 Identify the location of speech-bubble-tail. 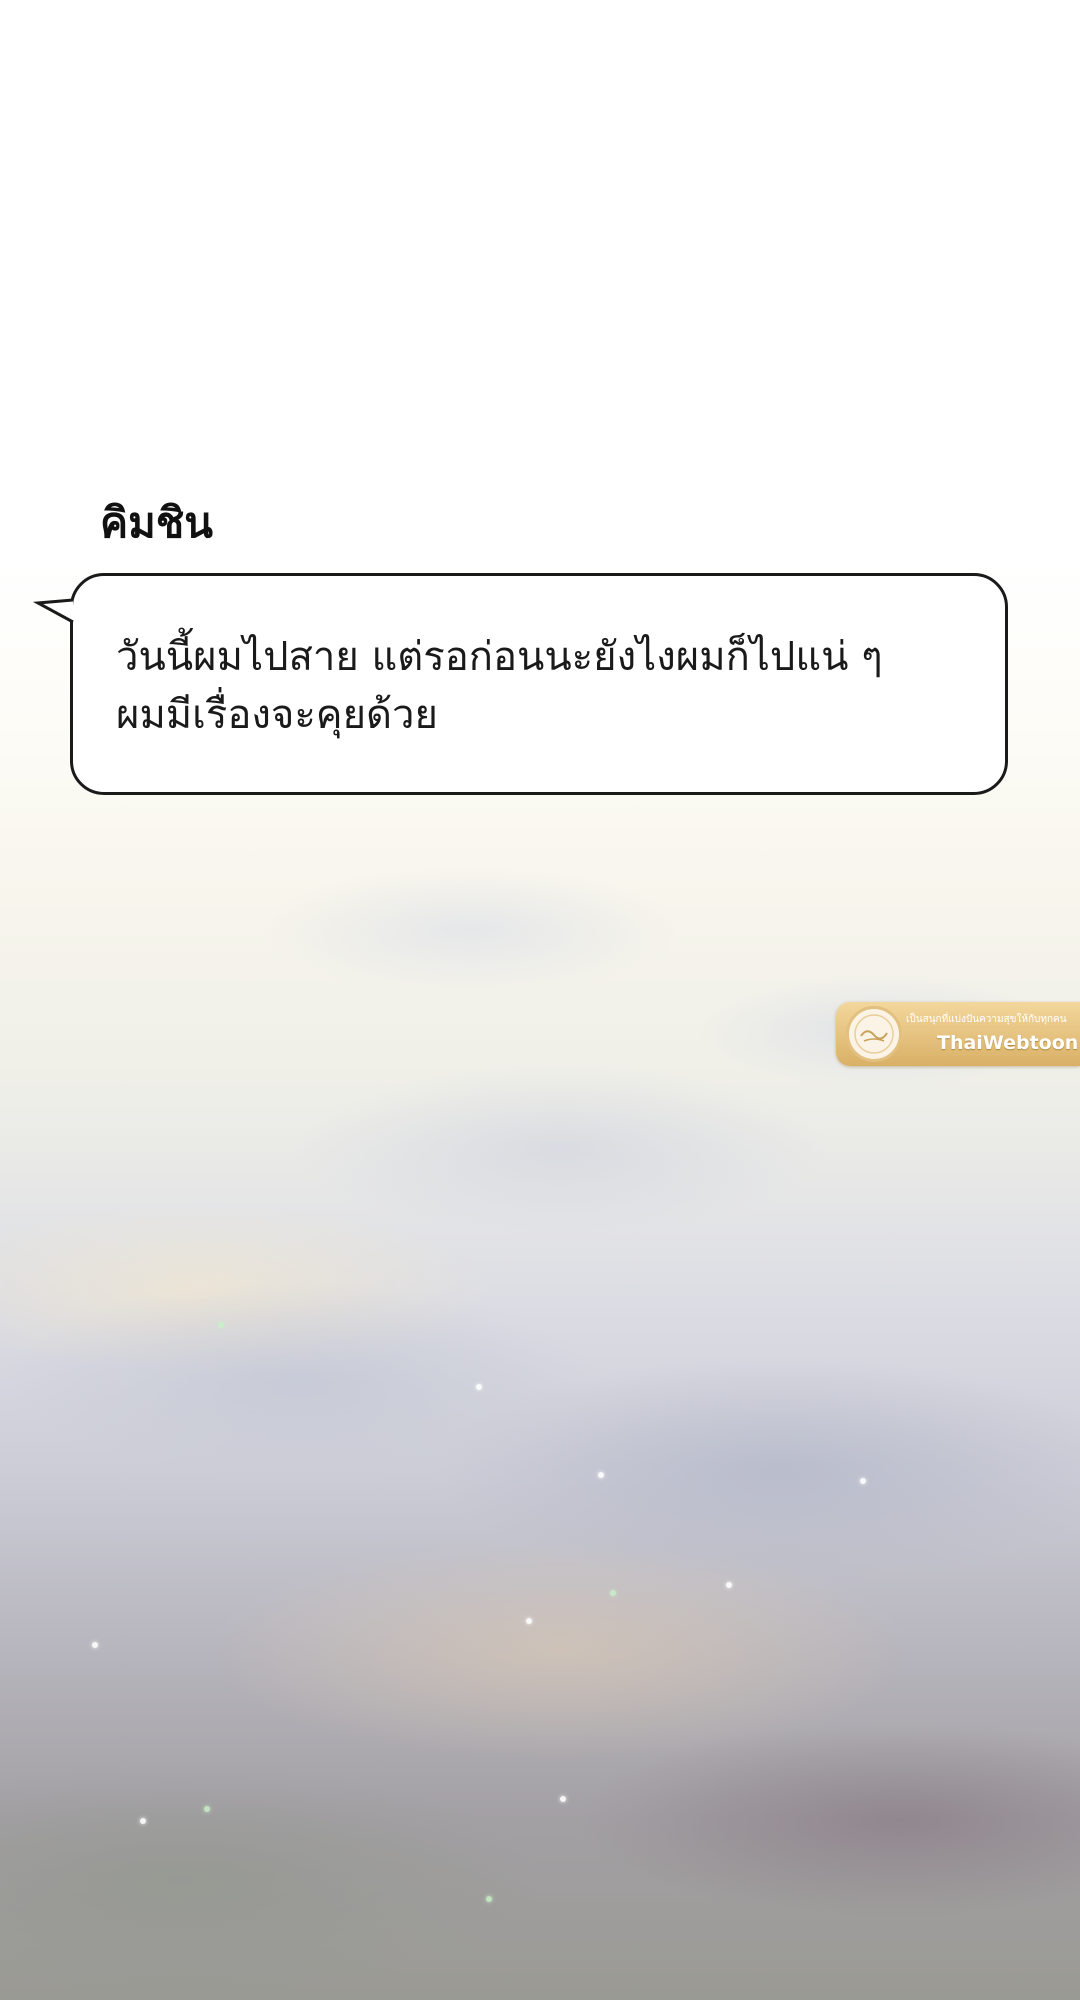
(53, 611).